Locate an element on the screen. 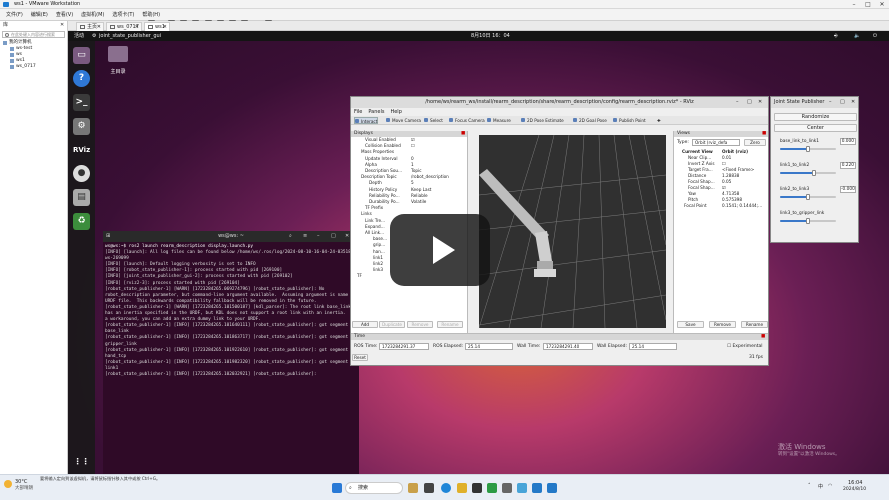 Image resolution: width=889 pixels, height=500 pixels. menu-item: 编辑(E) is located at coordinates (39, 15).